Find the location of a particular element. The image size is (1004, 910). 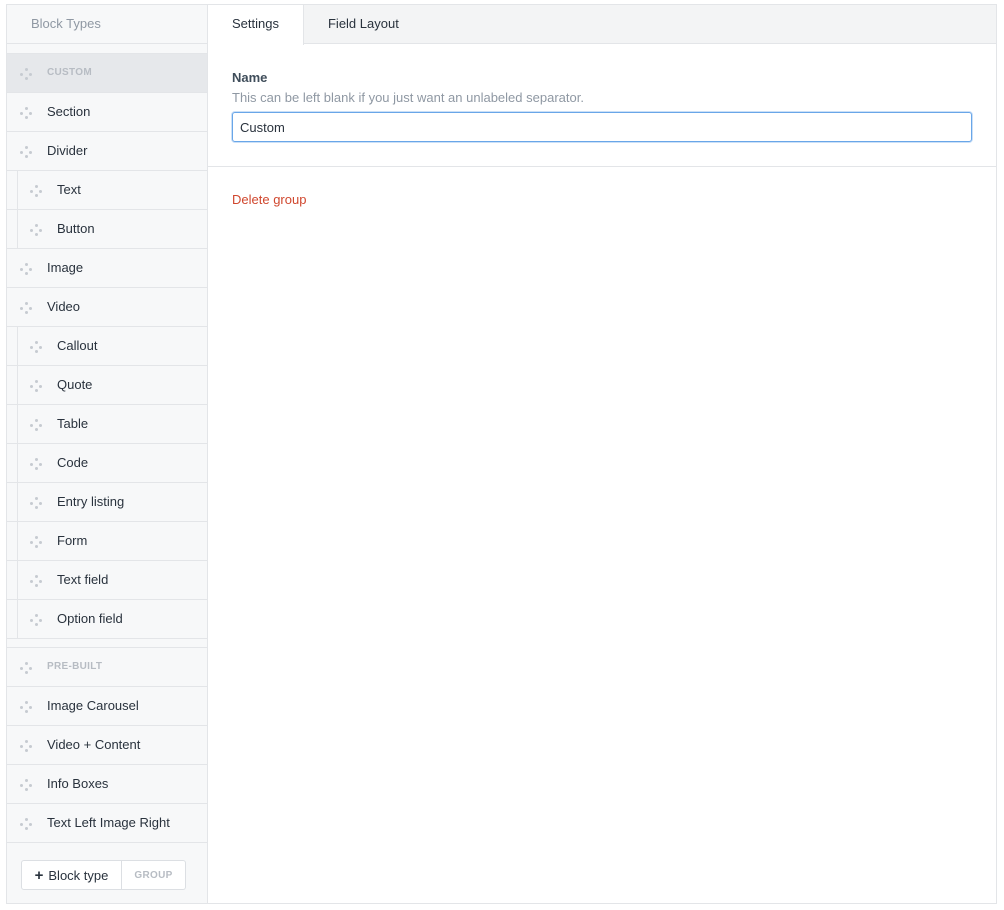

block-type-label: Info Boxes is located at coordinates (78, 783).